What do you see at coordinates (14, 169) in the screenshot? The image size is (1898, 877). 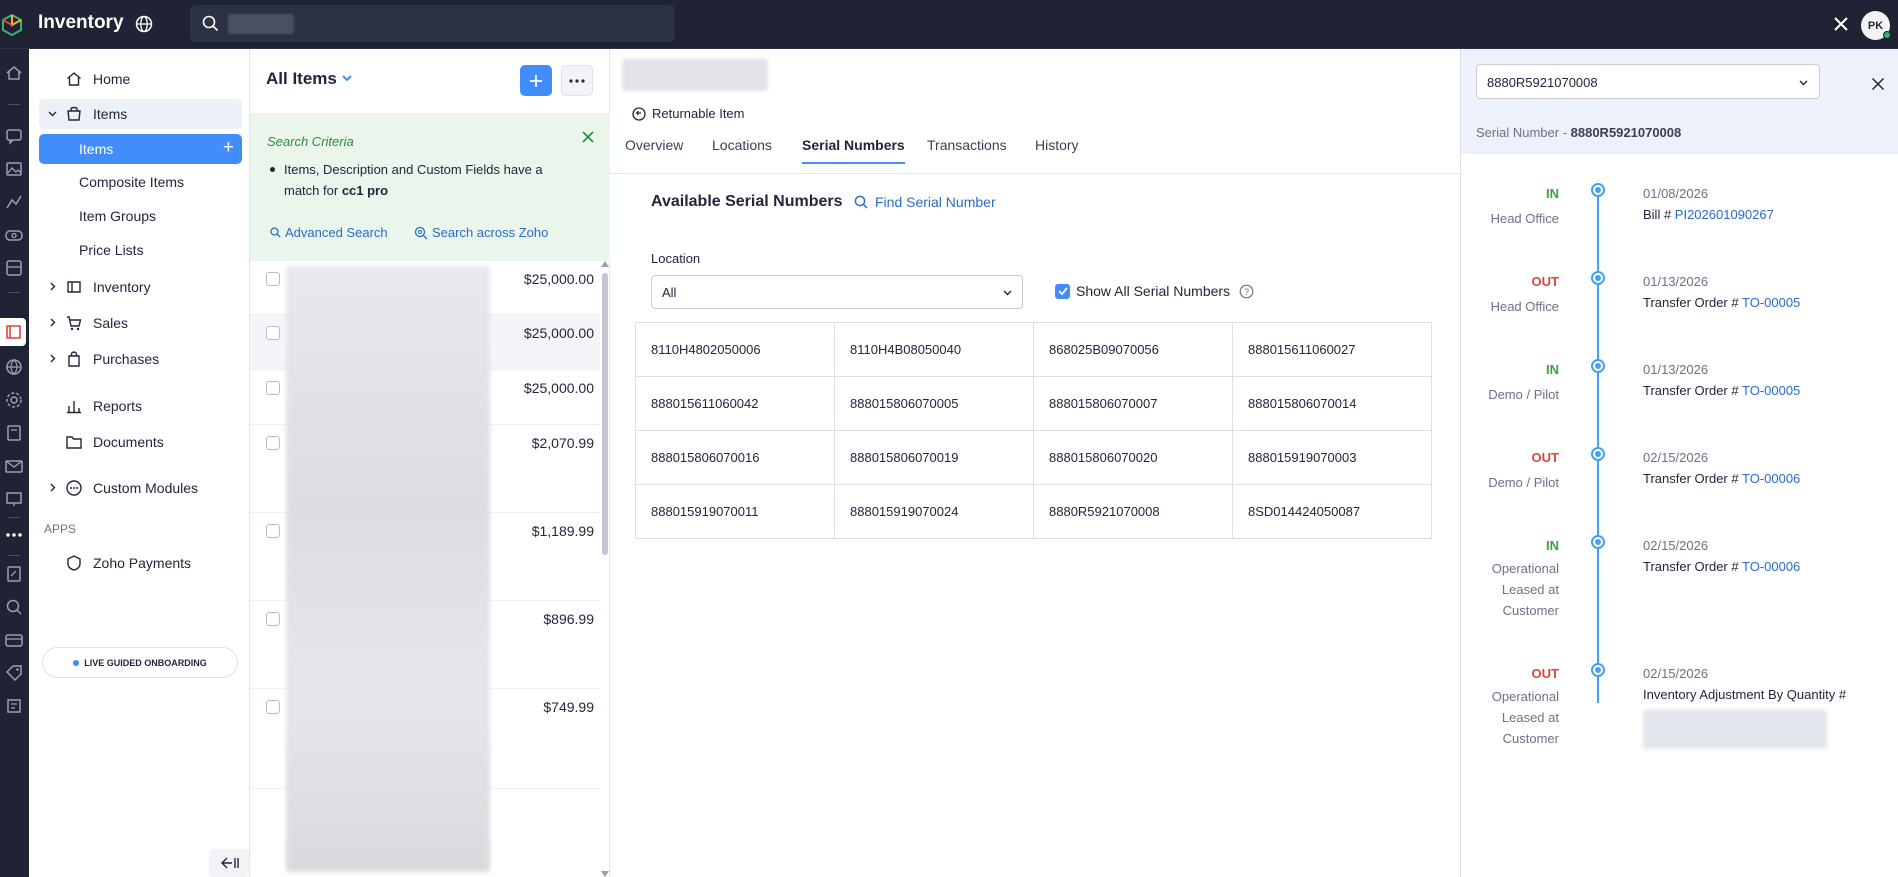 I see `rail-image-icon` at bounding box center [14, 169].